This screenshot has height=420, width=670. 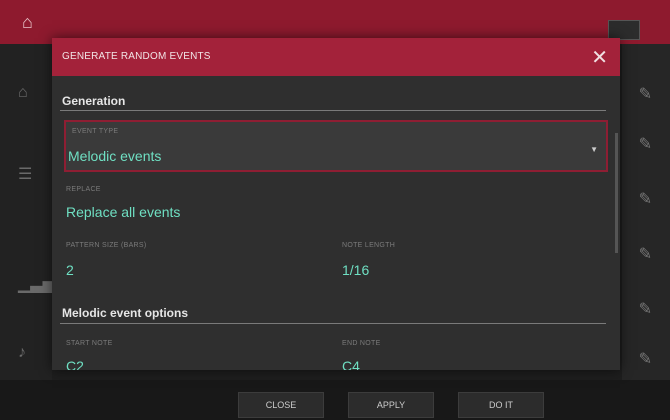 I want to click on left-rail: ⌂ ☰ ▁▃▅ ♪, so click(x=27, y=212).